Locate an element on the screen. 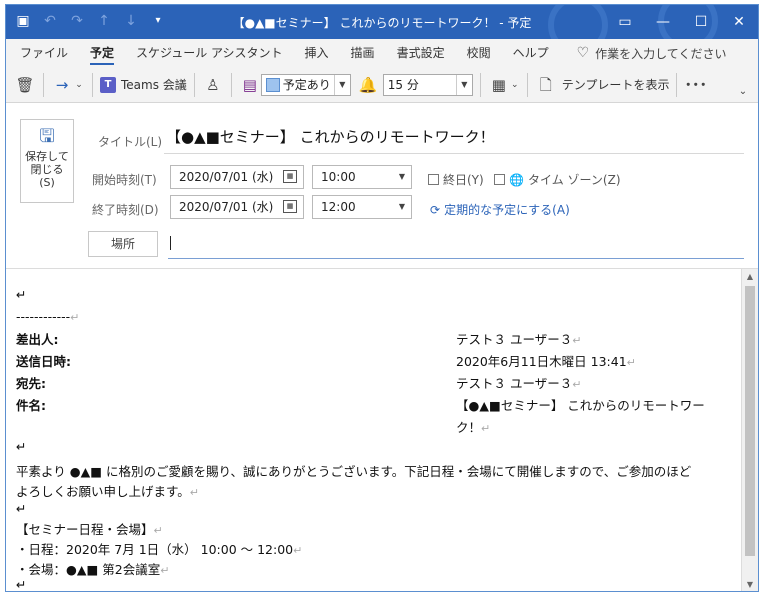 The image size is (768, 602). subject-input: 【●▲■セミナー】 これからのリモートワーク！ is located at coordinates (330, 136).